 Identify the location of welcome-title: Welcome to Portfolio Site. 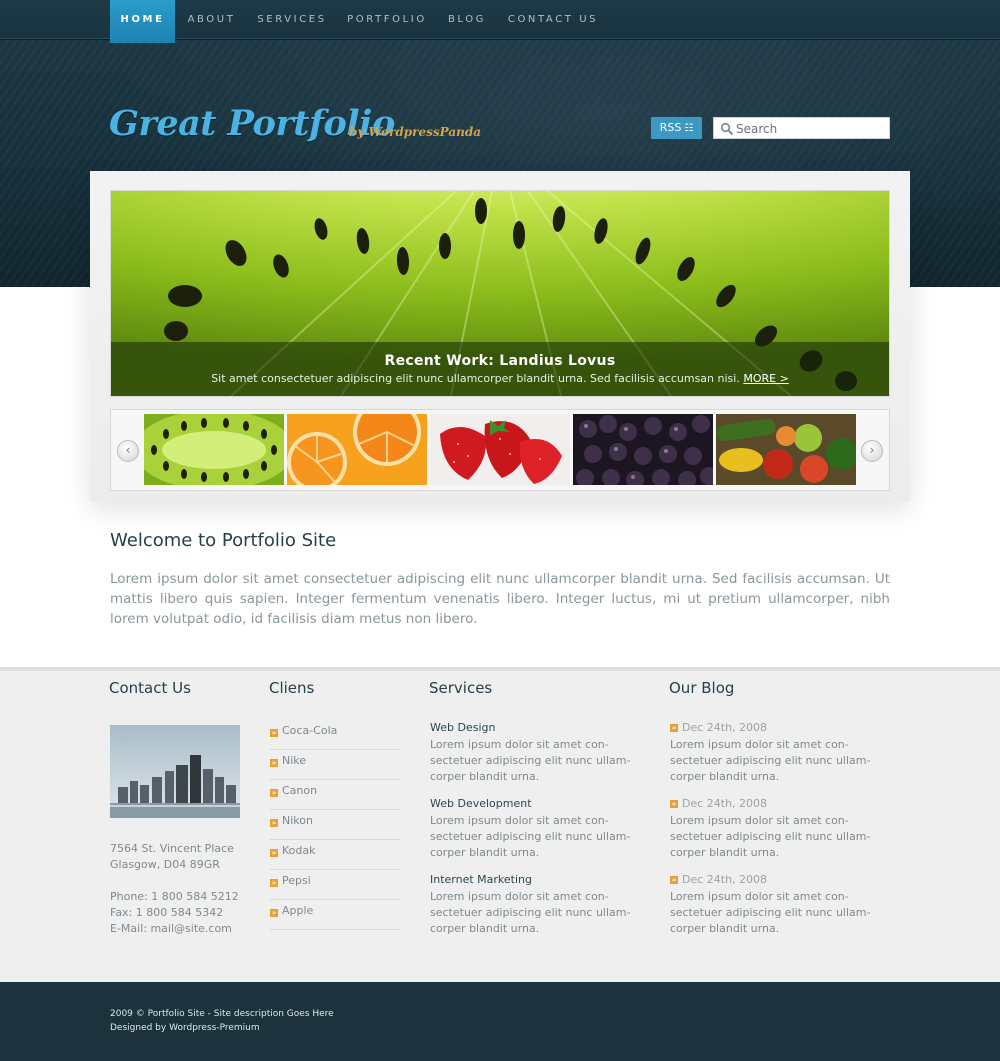
(223, 540).